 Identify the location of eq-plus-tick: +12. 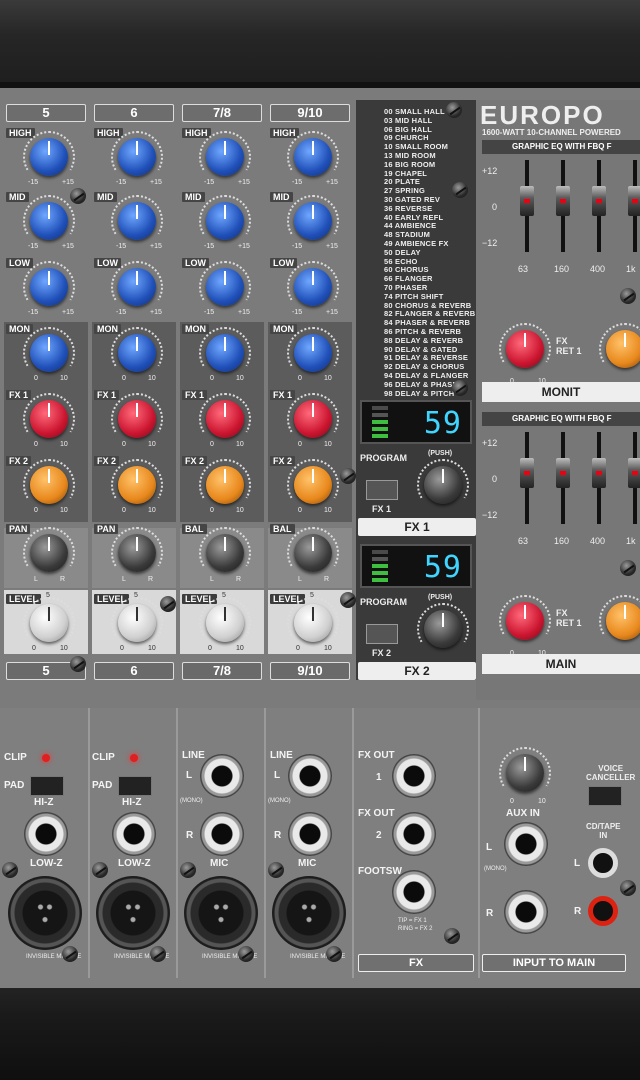
(490, 171).